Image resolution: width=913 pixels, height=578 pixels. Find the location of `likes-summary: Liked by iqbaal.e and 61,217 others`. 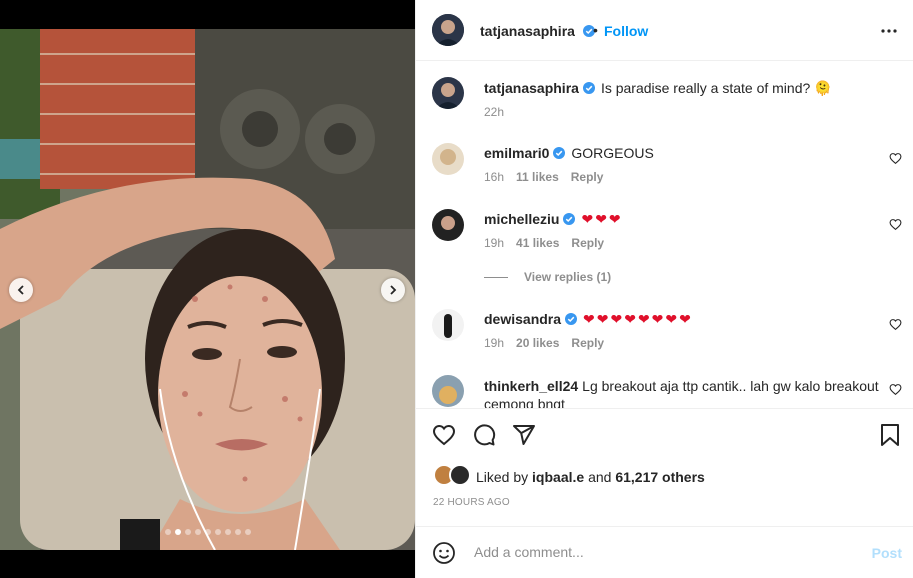

likes-summary: Liked by iqbaal.e and 61,217 others is located at coordinates (590, 477).